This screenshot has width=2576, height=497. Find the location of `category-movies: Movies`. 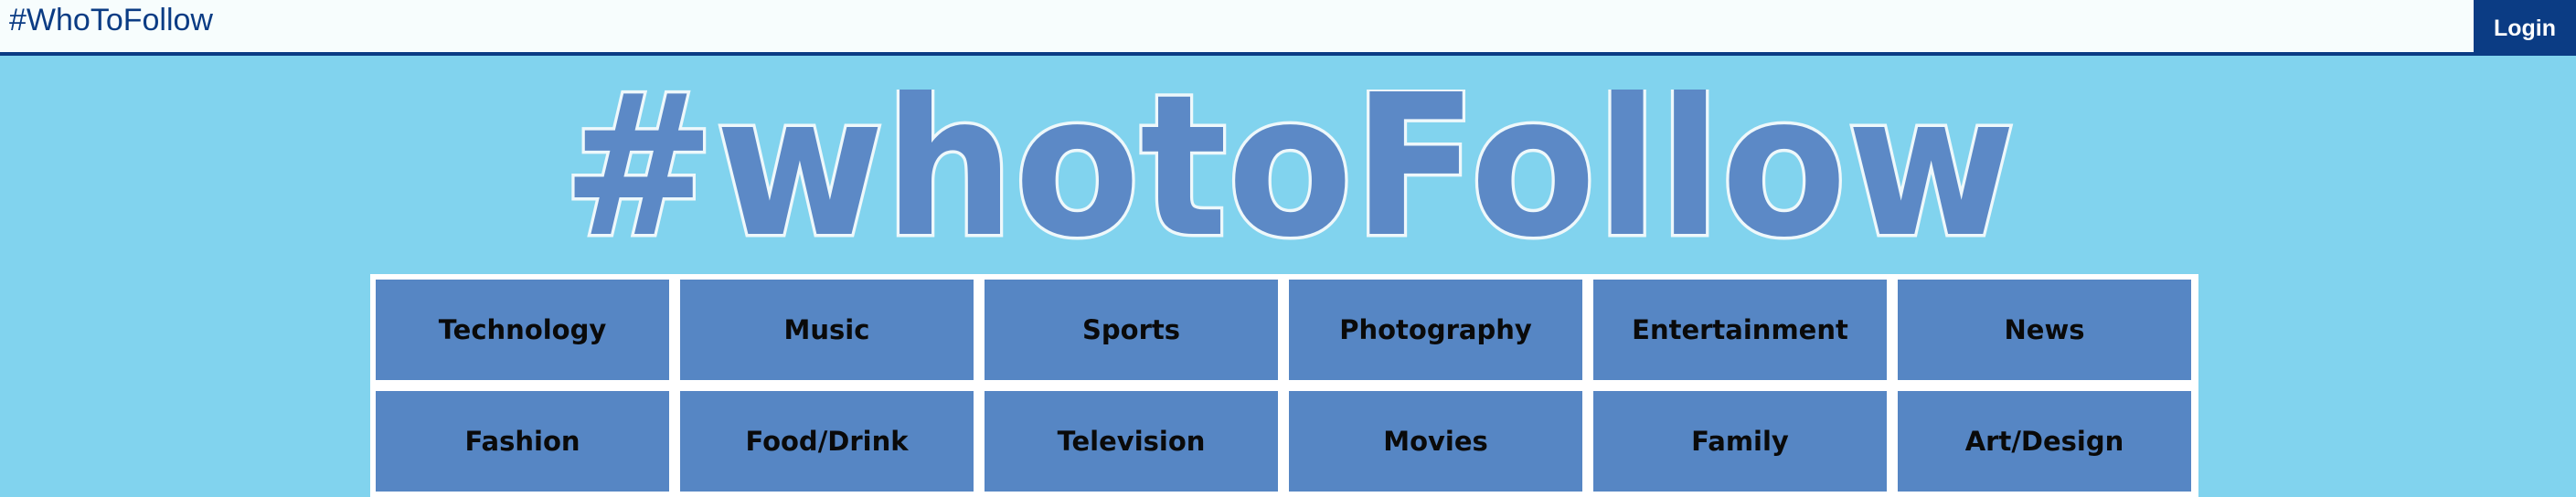

category-movies: Movies is located at coordinates (1435, 441).